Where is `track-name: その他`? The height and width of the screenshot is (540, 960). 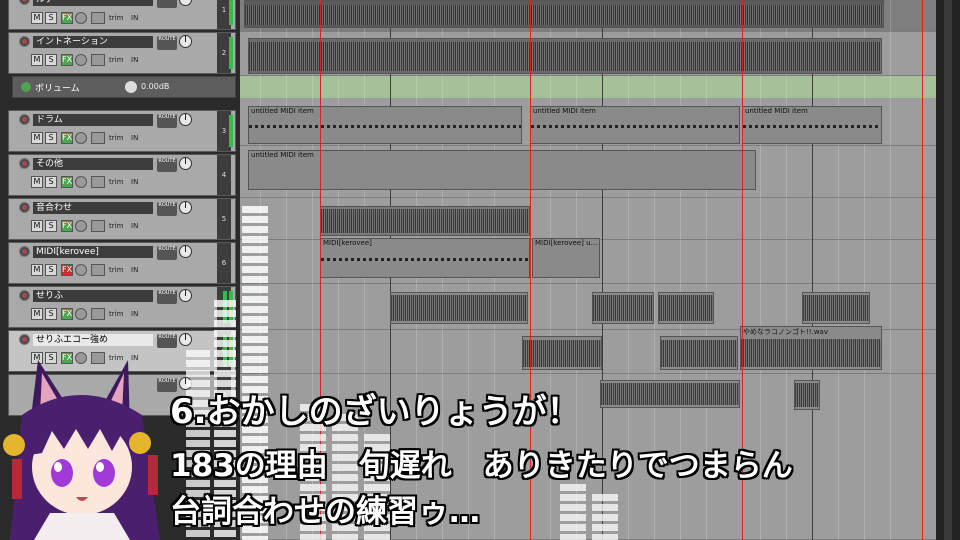
track-name: その他 is located at coordinates (93, 164).